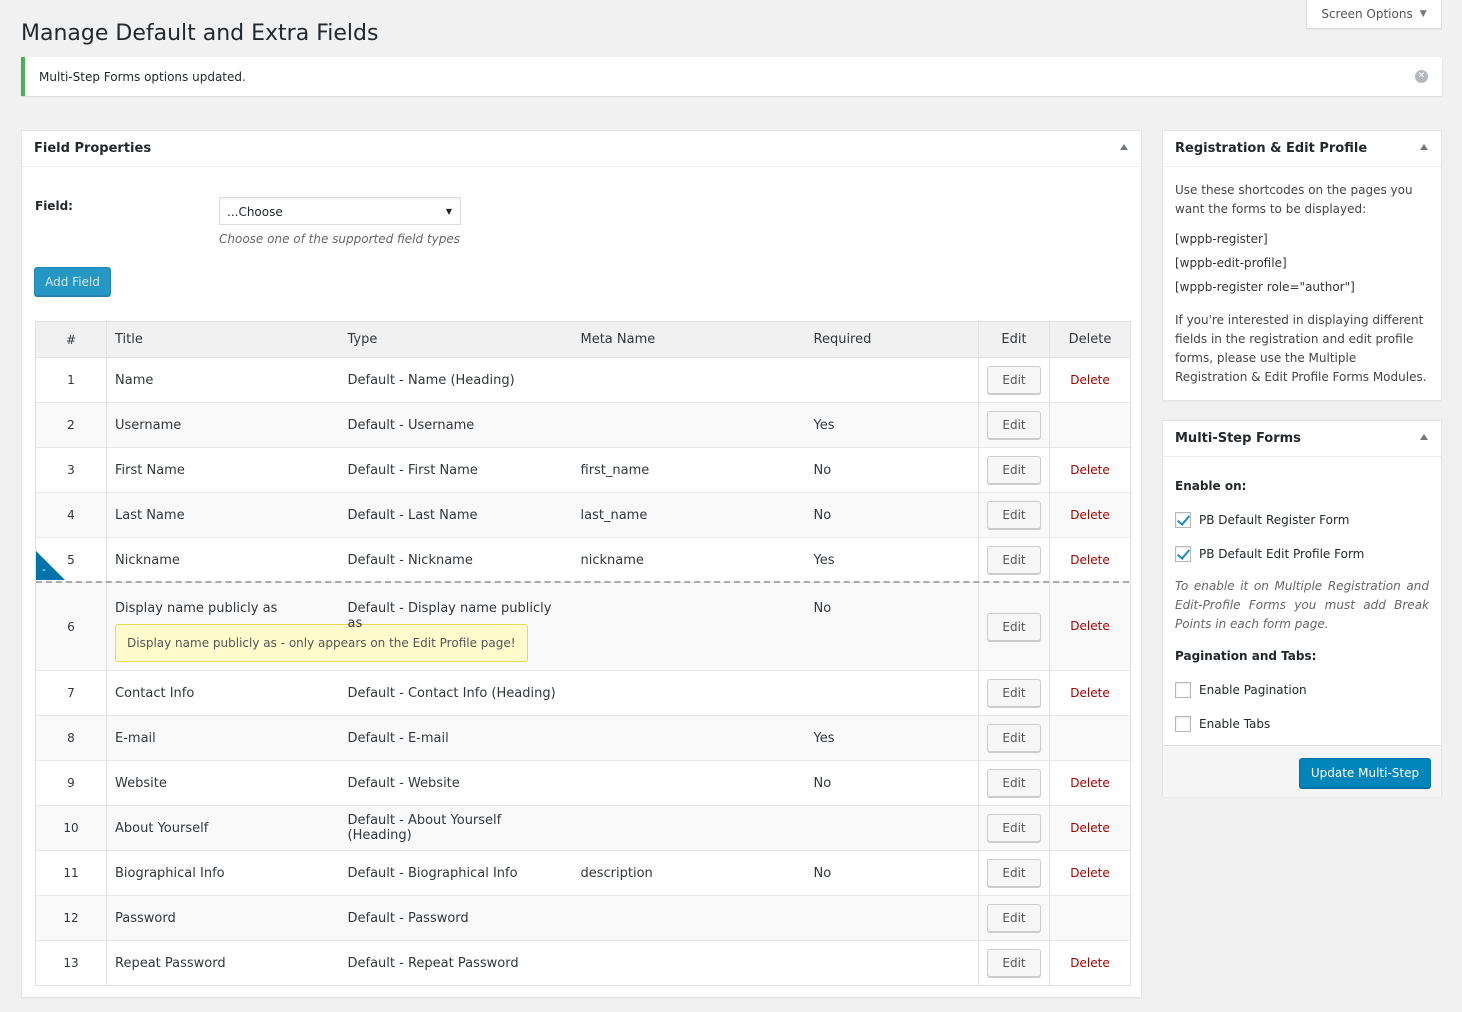 The image size is (1462, 1012). What do you see at coordinates (1374, 14) in the screenshot?
I see `screen-options-toggle: Screen Options ▼` at bounding box center [1374, 14].